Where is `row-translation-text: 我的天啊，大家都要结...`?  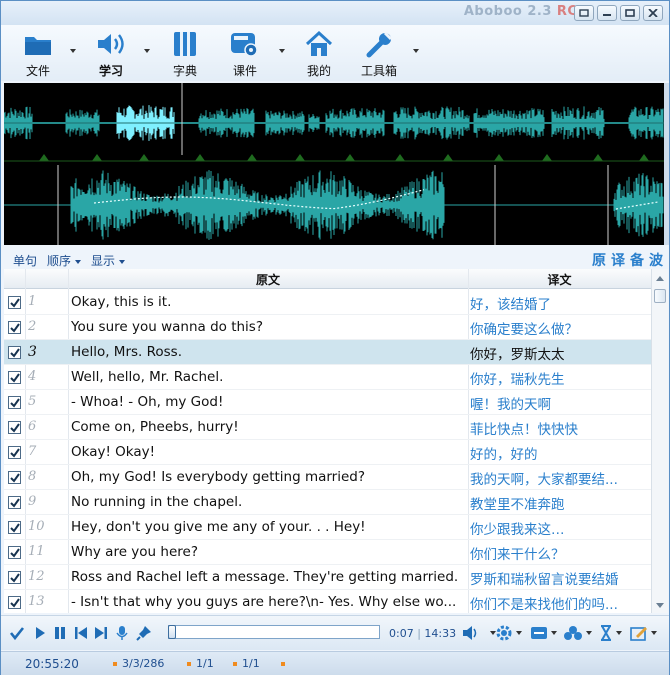 row-translation-text: 我的天啊，大家都要结... is located at coordinates (559, 478).